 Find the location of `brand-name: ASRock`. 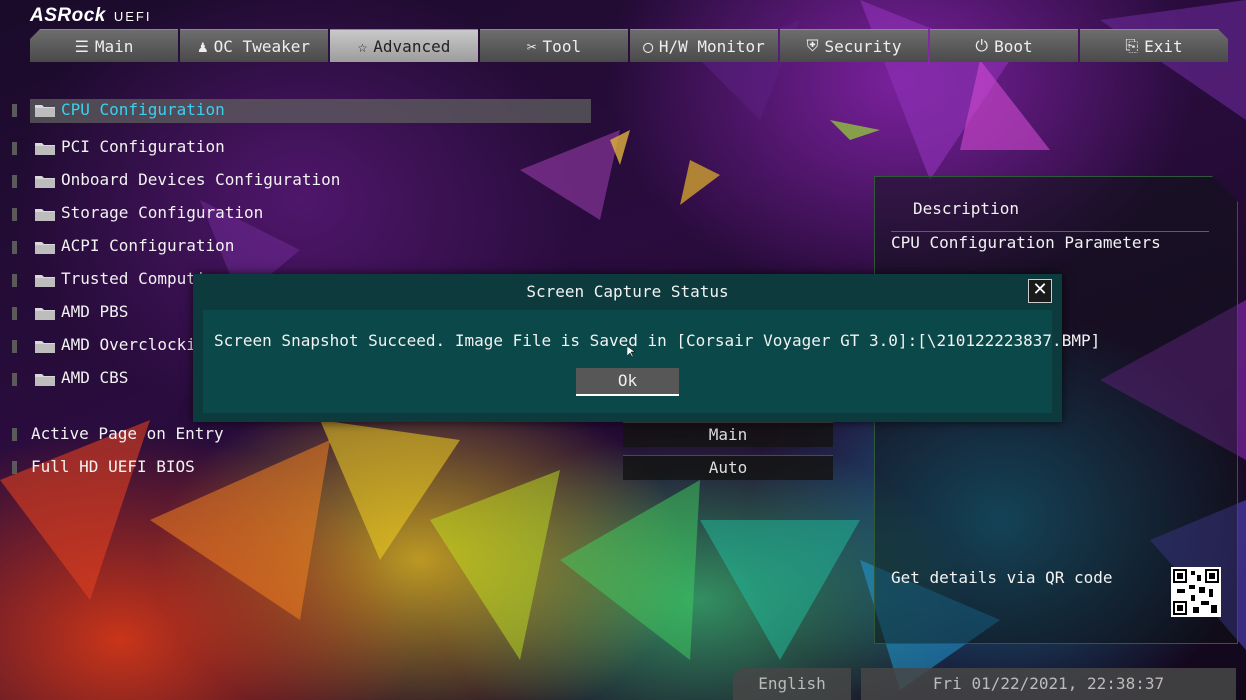

brand-name: ASRock is located at coordinates (68, 15).